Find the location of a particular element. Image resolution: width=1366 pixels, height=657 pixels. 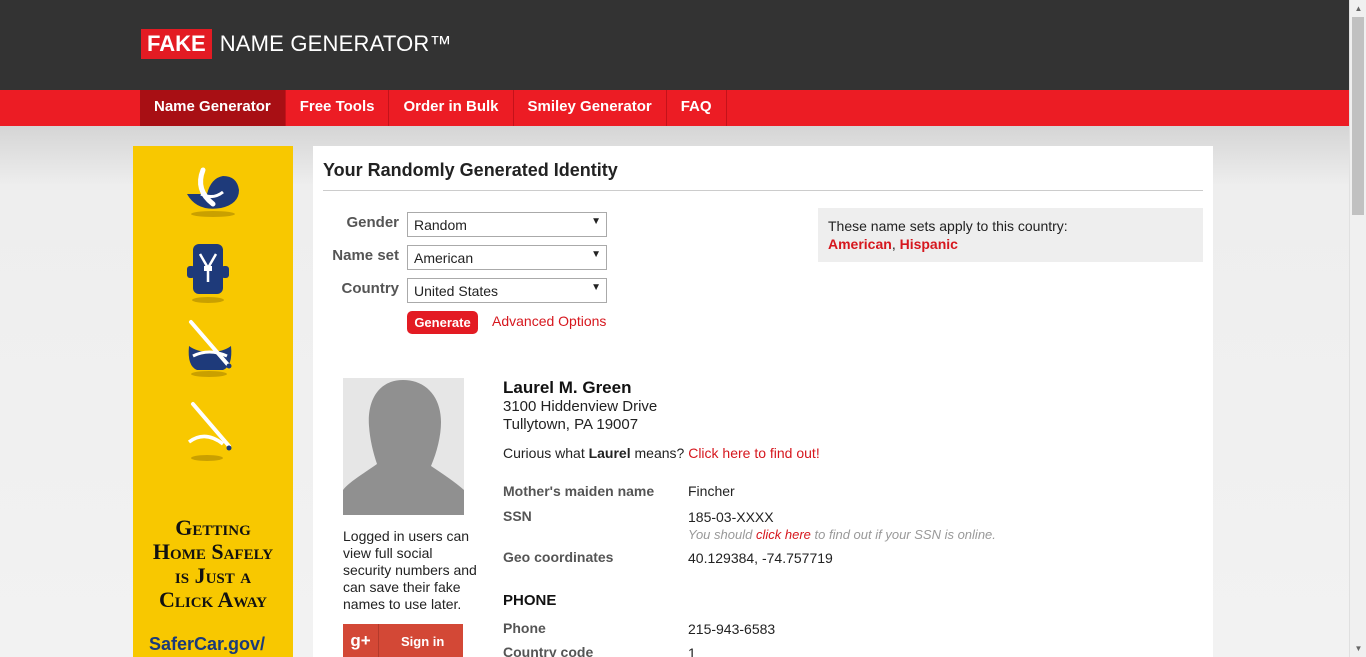

nameset-link-american: American is located at coordinates (860, 244).